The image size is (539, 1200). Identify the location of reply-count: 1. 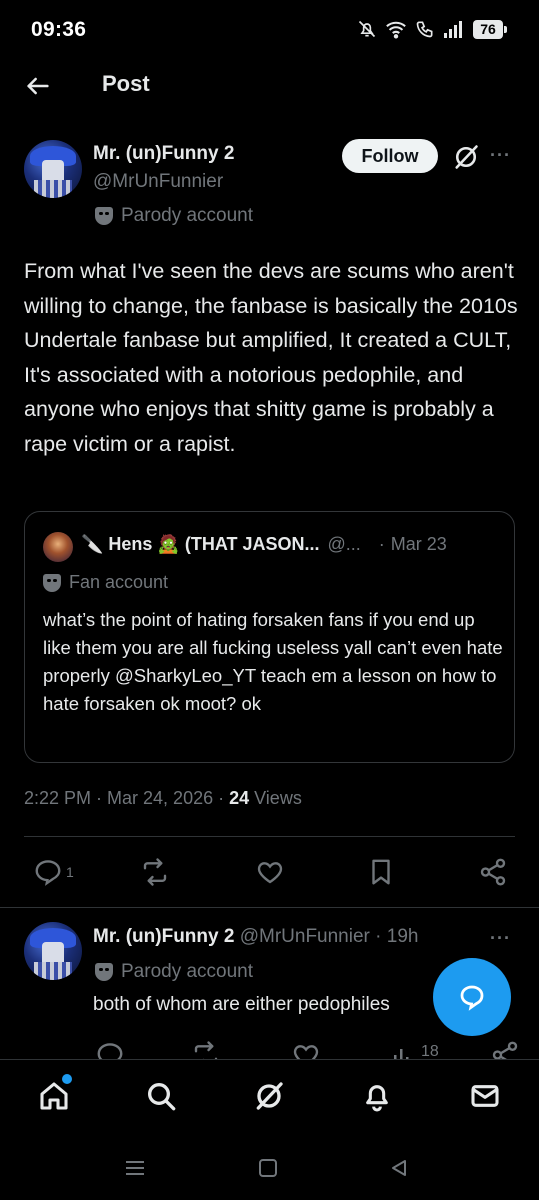
(70, 872).